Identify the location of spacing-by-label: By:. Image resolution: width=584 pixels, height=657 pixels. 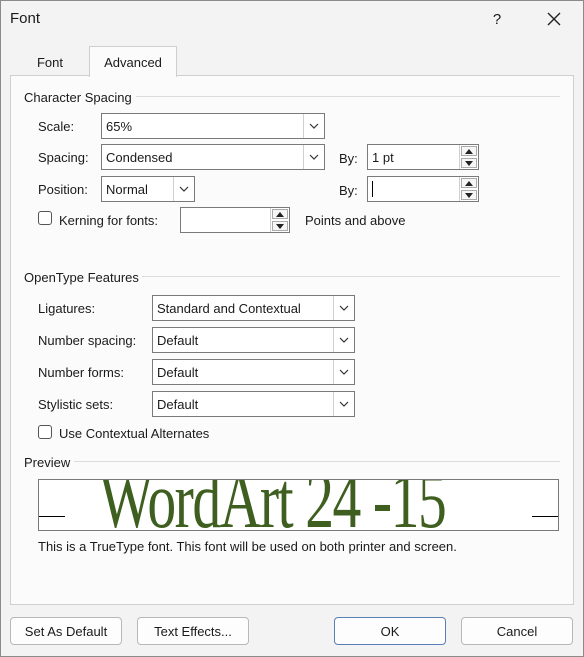
(348, 158).